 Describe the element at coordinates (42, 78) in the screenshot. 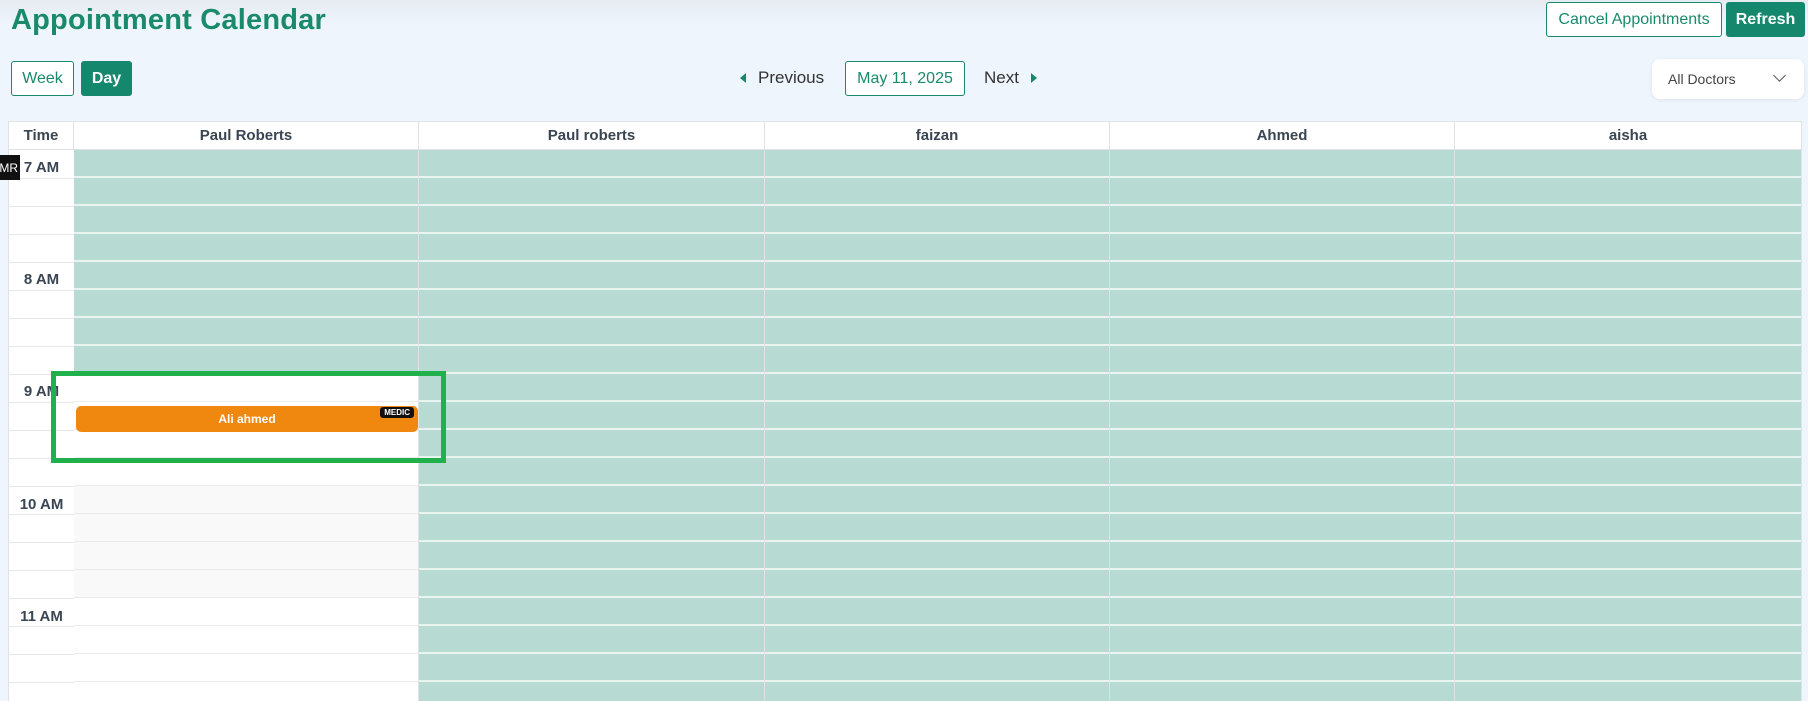

I see `week-view-button: Week` at that location.